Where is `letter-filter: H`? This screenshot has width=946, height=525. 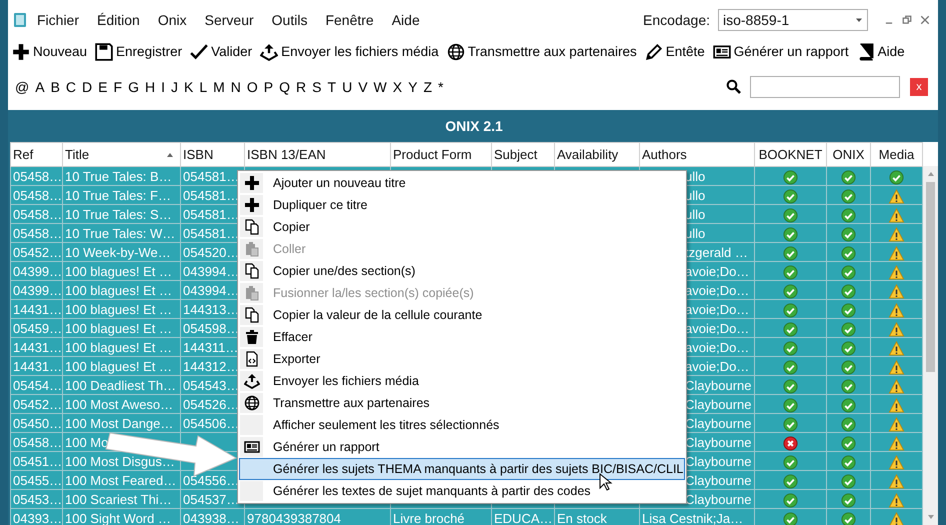
letter-filter: H is located at coordinates (150, 87).